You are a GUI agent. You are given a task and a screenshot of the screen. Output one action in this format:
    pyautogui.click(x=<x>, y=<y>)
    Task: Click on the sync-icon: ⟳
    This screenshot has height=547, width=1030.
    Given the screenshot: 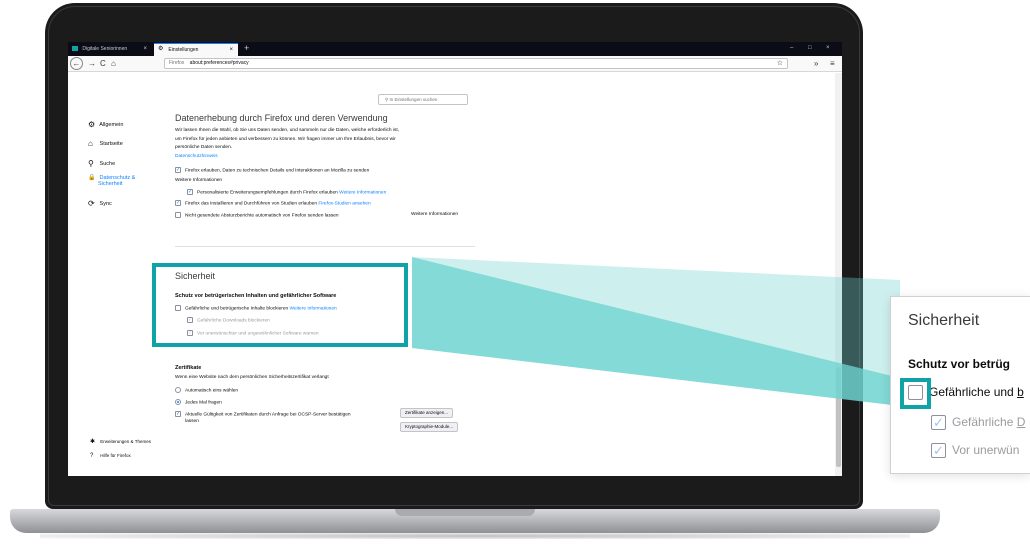 What is the action you would take?
    pyautogui.click(x=91, y=203)
    